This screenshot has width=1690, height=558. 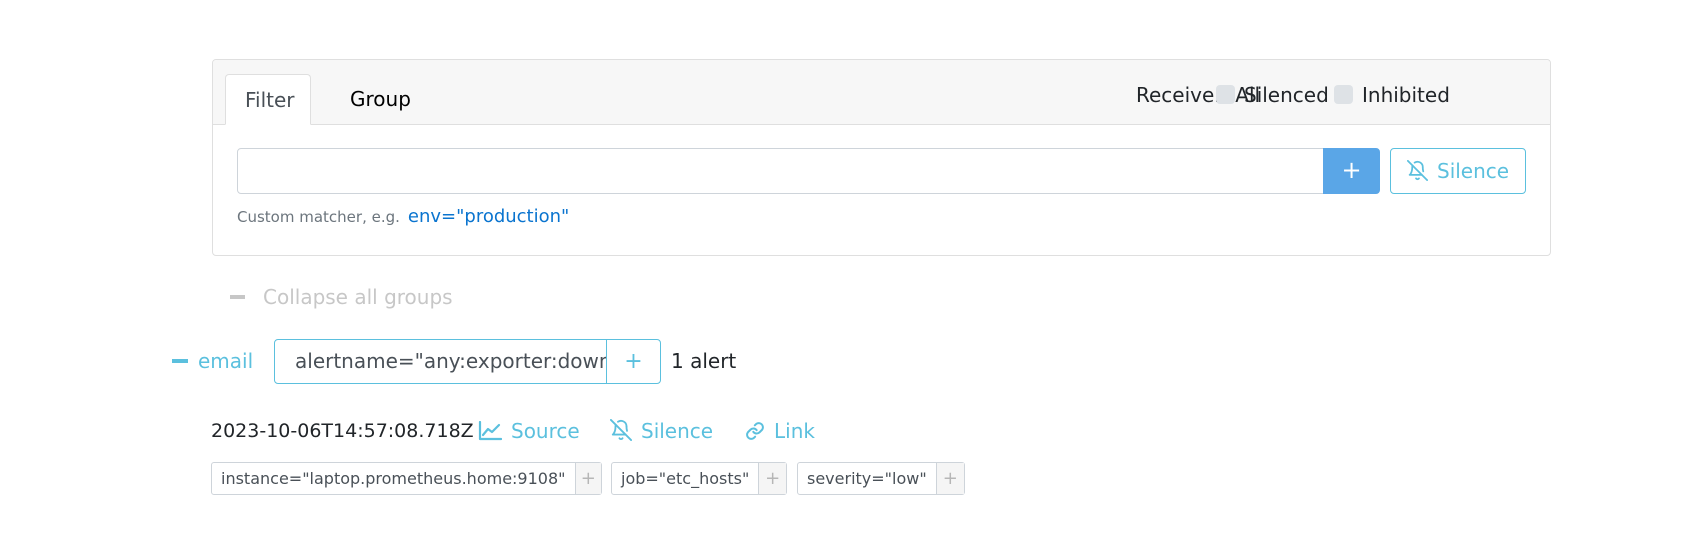 What do you see at coordinates (403, 217) in the screenshot?
I see `matcher-hint: Custom matcher, e.g. env="production"` at bounding box center [403, 217].